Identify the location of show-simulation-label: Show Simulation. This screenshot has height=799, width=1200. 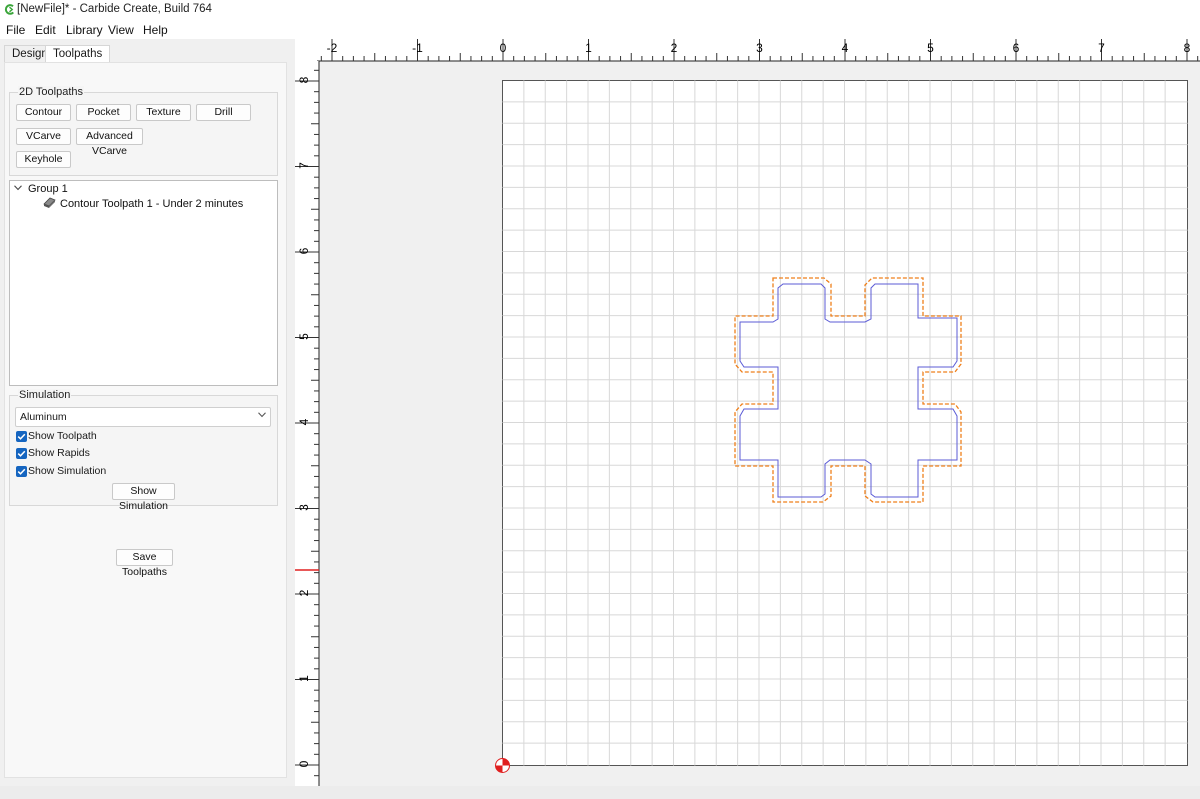
(67, 471).